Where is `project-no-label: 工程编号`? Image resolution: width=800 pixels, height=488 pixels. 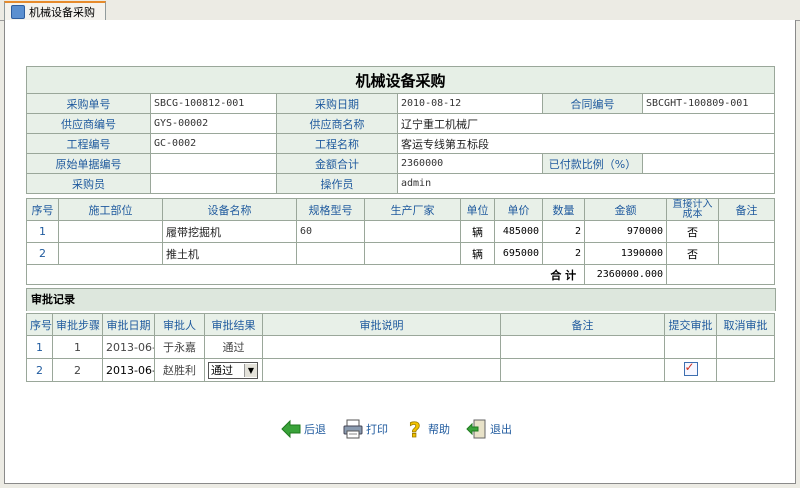 project-no-label: 工程编号 is located at coordinates (88, 143).